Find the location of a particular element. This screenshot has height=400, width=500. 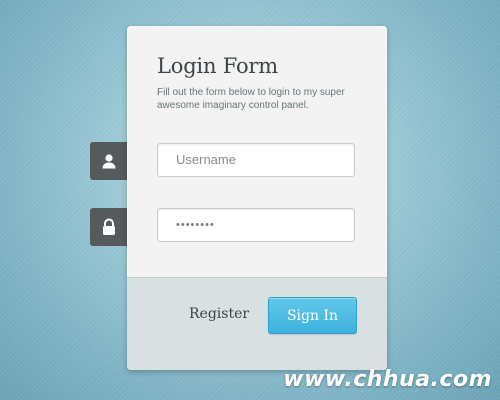

username-input: Username is located at coordinates (256, 160).